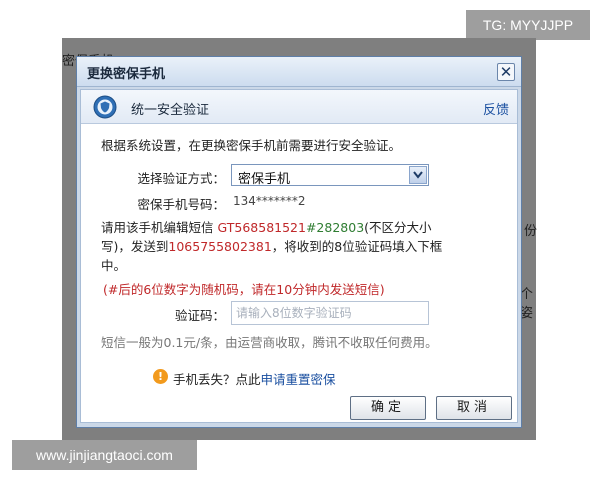 This screenshot has height=480, width=600. I want to click on shield-icon, so click(105, 109).